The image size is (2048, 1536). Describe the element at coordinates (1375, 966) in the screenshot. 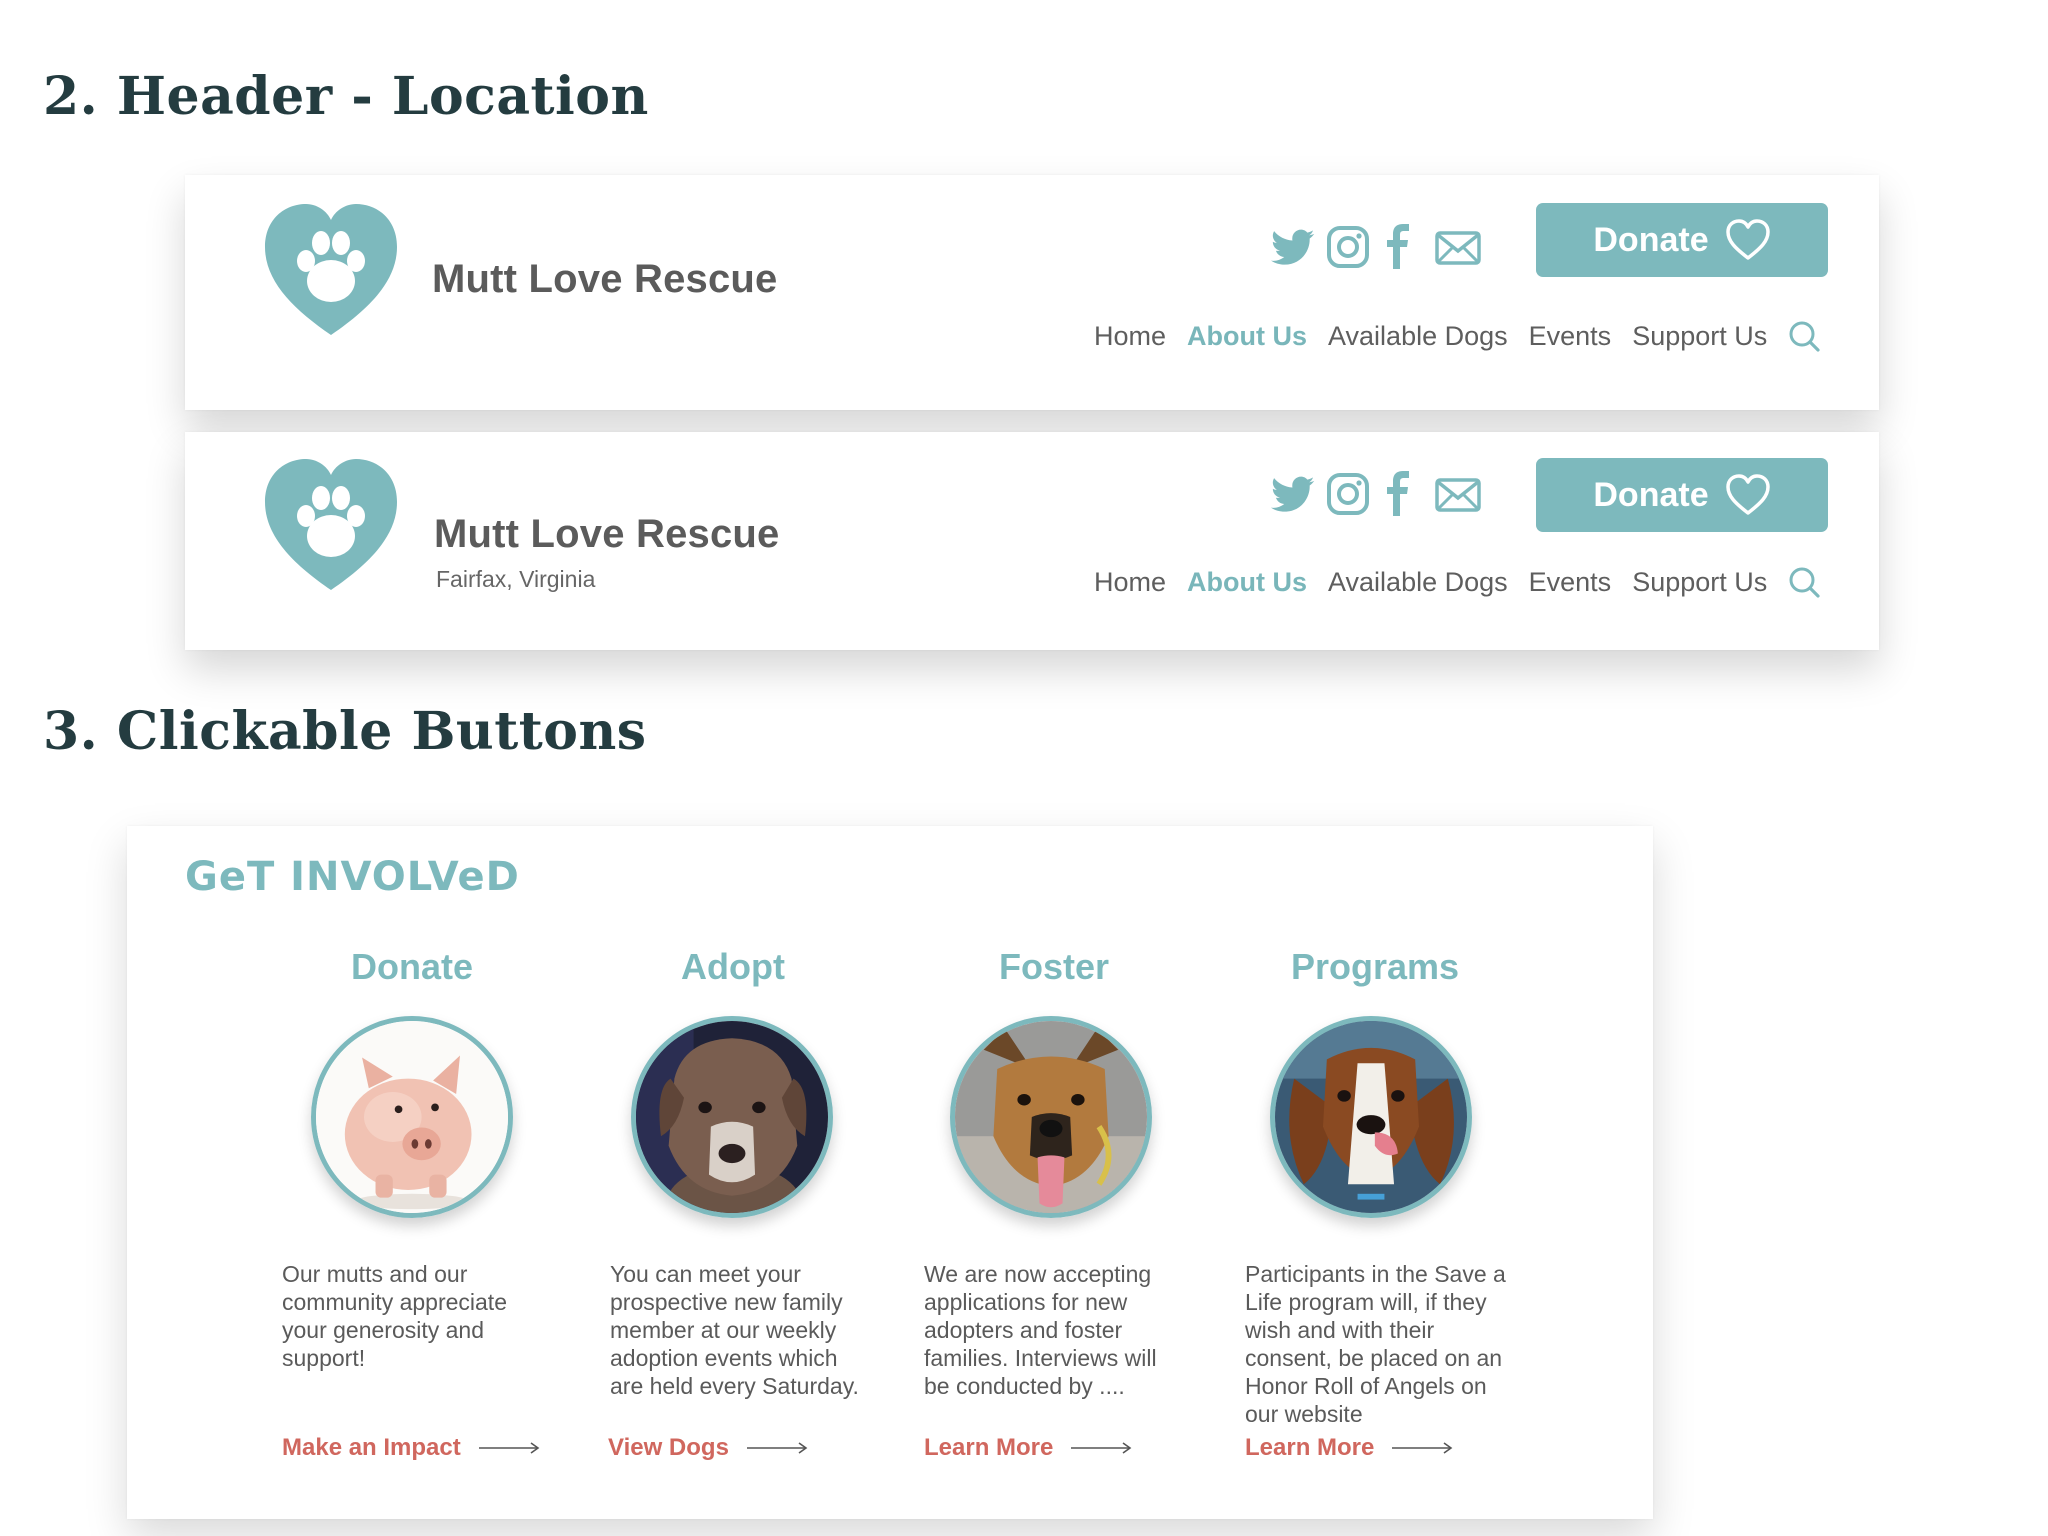

I see `card-title: Programs` at that location.